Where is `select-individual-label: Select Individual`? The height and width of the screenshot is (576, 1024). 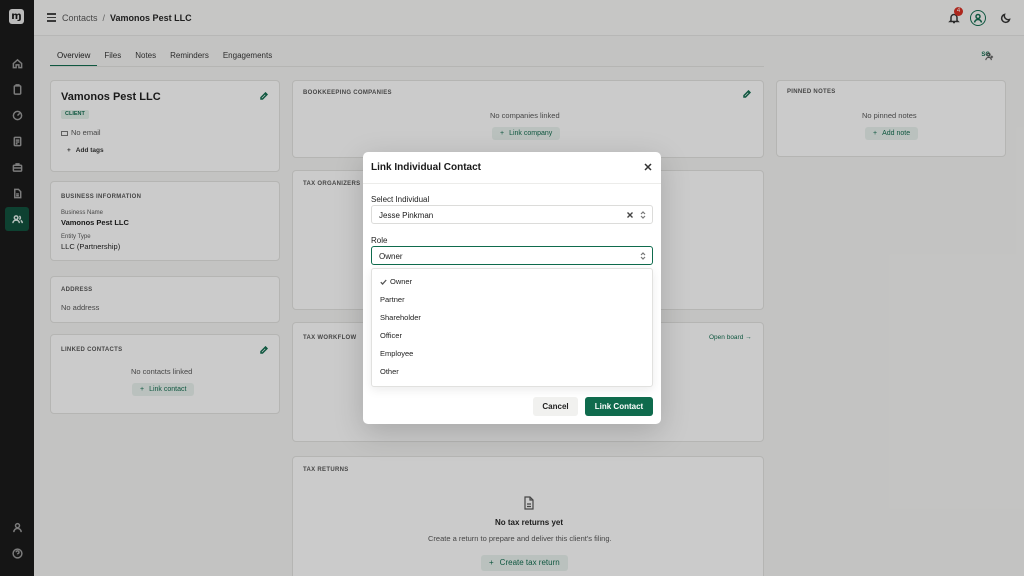 select-individual-label: Select Individual is located at coordinates (400, 199).